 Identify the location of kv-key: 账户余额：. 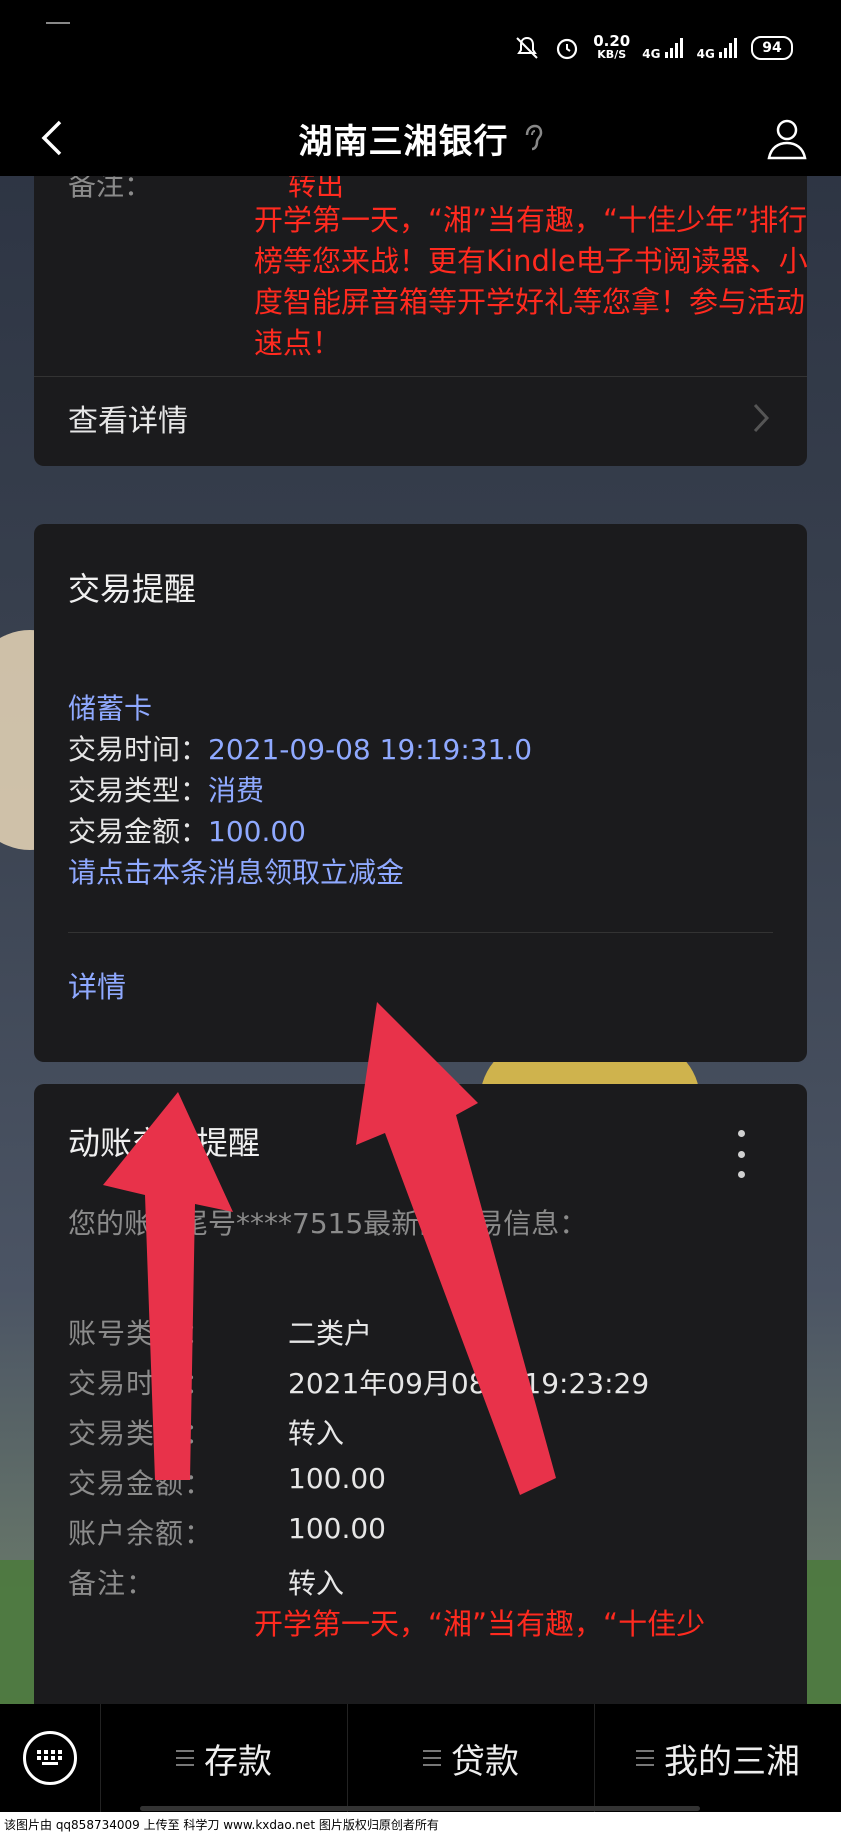
(141, 1533).